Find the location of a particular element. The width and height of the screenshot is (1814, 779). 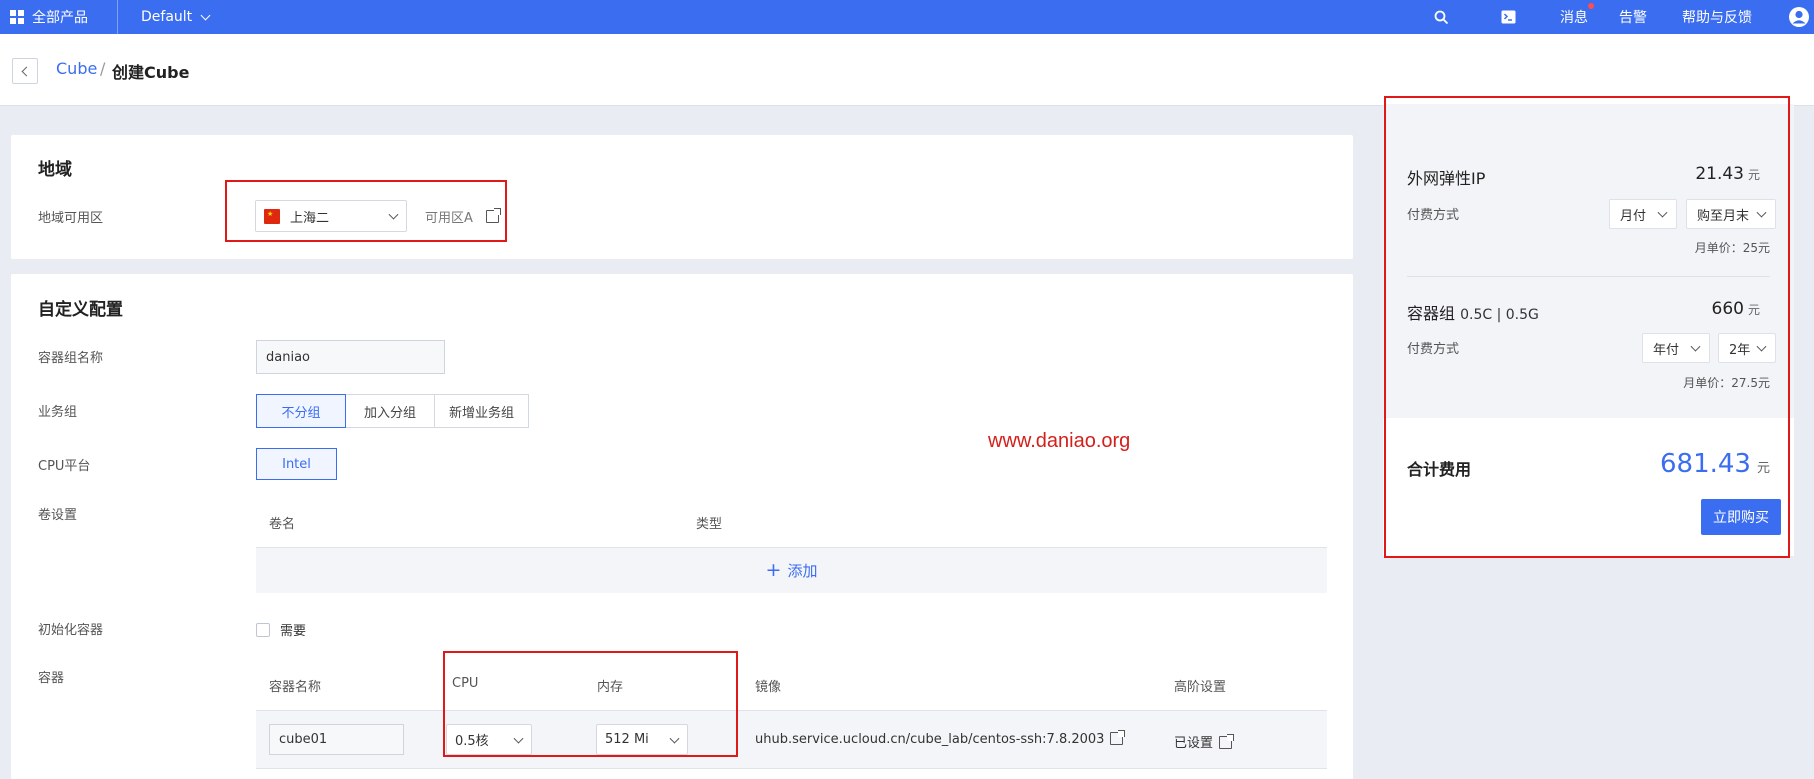

cpu-platform-label: CPU平台 is located at coordinates (64, 466).